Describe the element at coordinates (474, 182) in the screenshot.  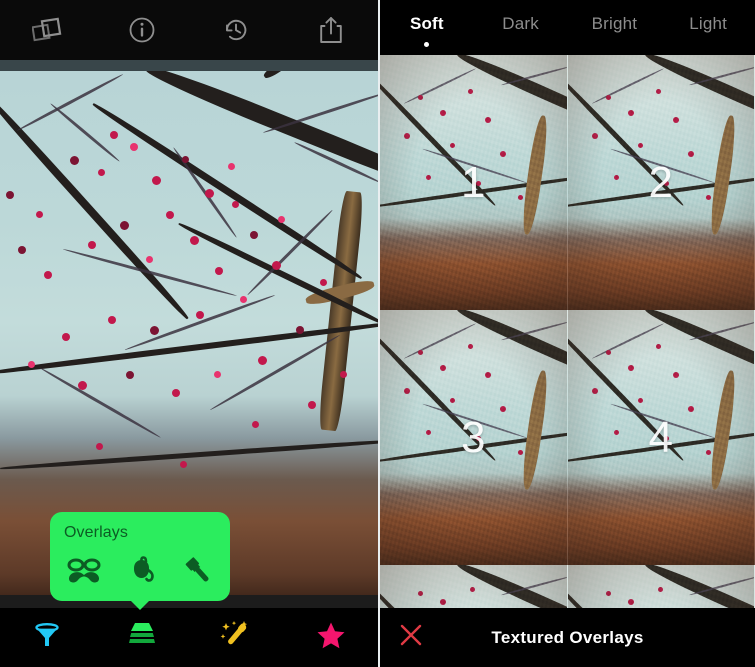
I see `overlay-thumbnail: 1` at that location.